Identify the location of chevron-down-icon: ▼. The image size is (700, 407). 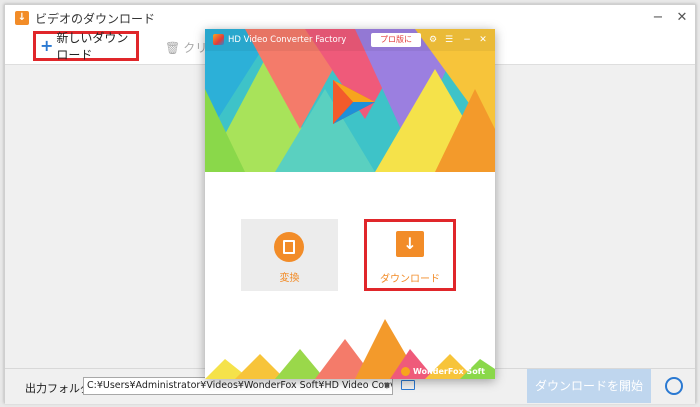
(387, 386).